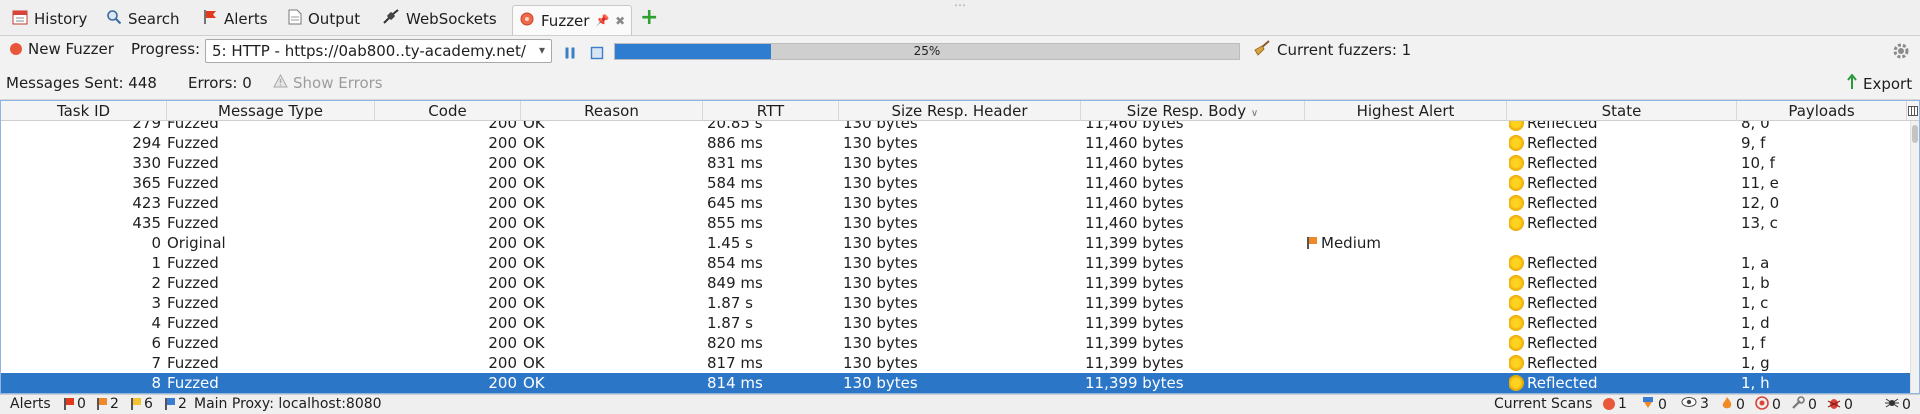 The height and width of the screenshot is (414, 1920). What do you see at coordinates (612, 111) in the screenshot?
I see `column-reason: Reason` at bounding box center [612, 111].